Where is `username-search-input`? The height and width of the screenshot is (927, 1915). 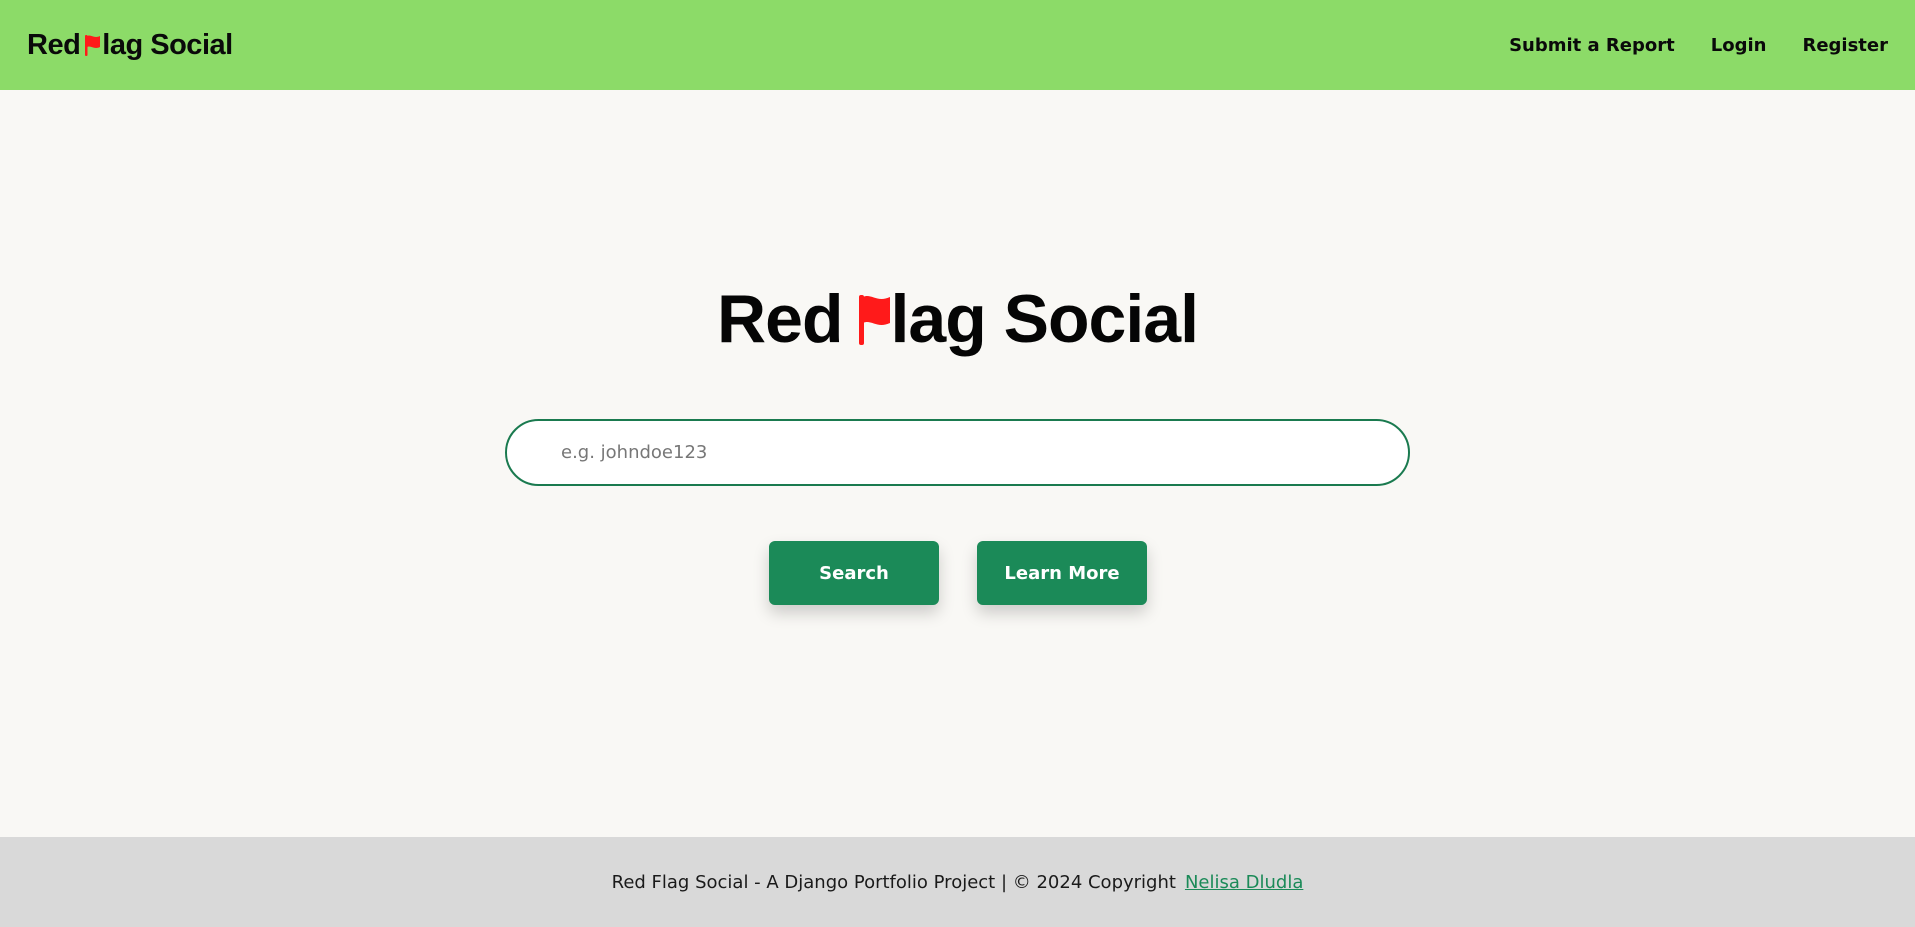
username-search-input is located at coordinates (984, 452).